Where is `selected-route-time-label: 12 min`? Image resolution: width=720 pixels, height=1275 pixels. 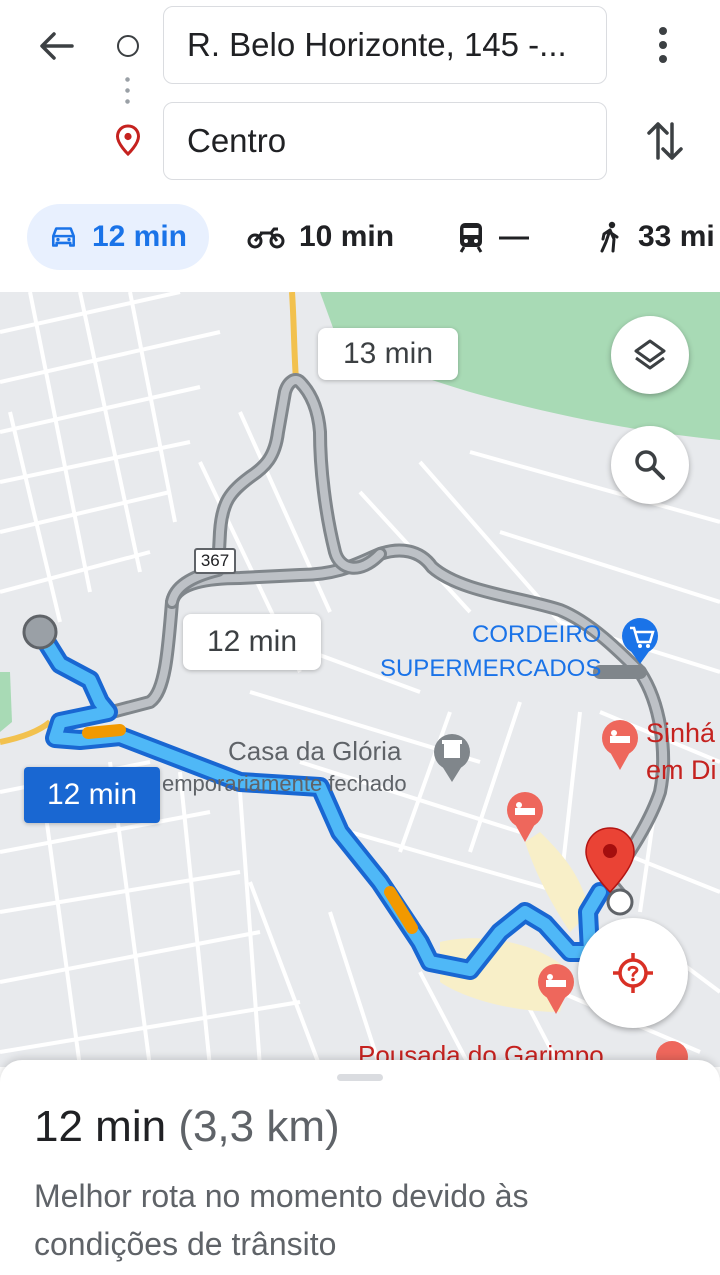 selected-route-time-label: 12 min is located at coordinates (92, 795).